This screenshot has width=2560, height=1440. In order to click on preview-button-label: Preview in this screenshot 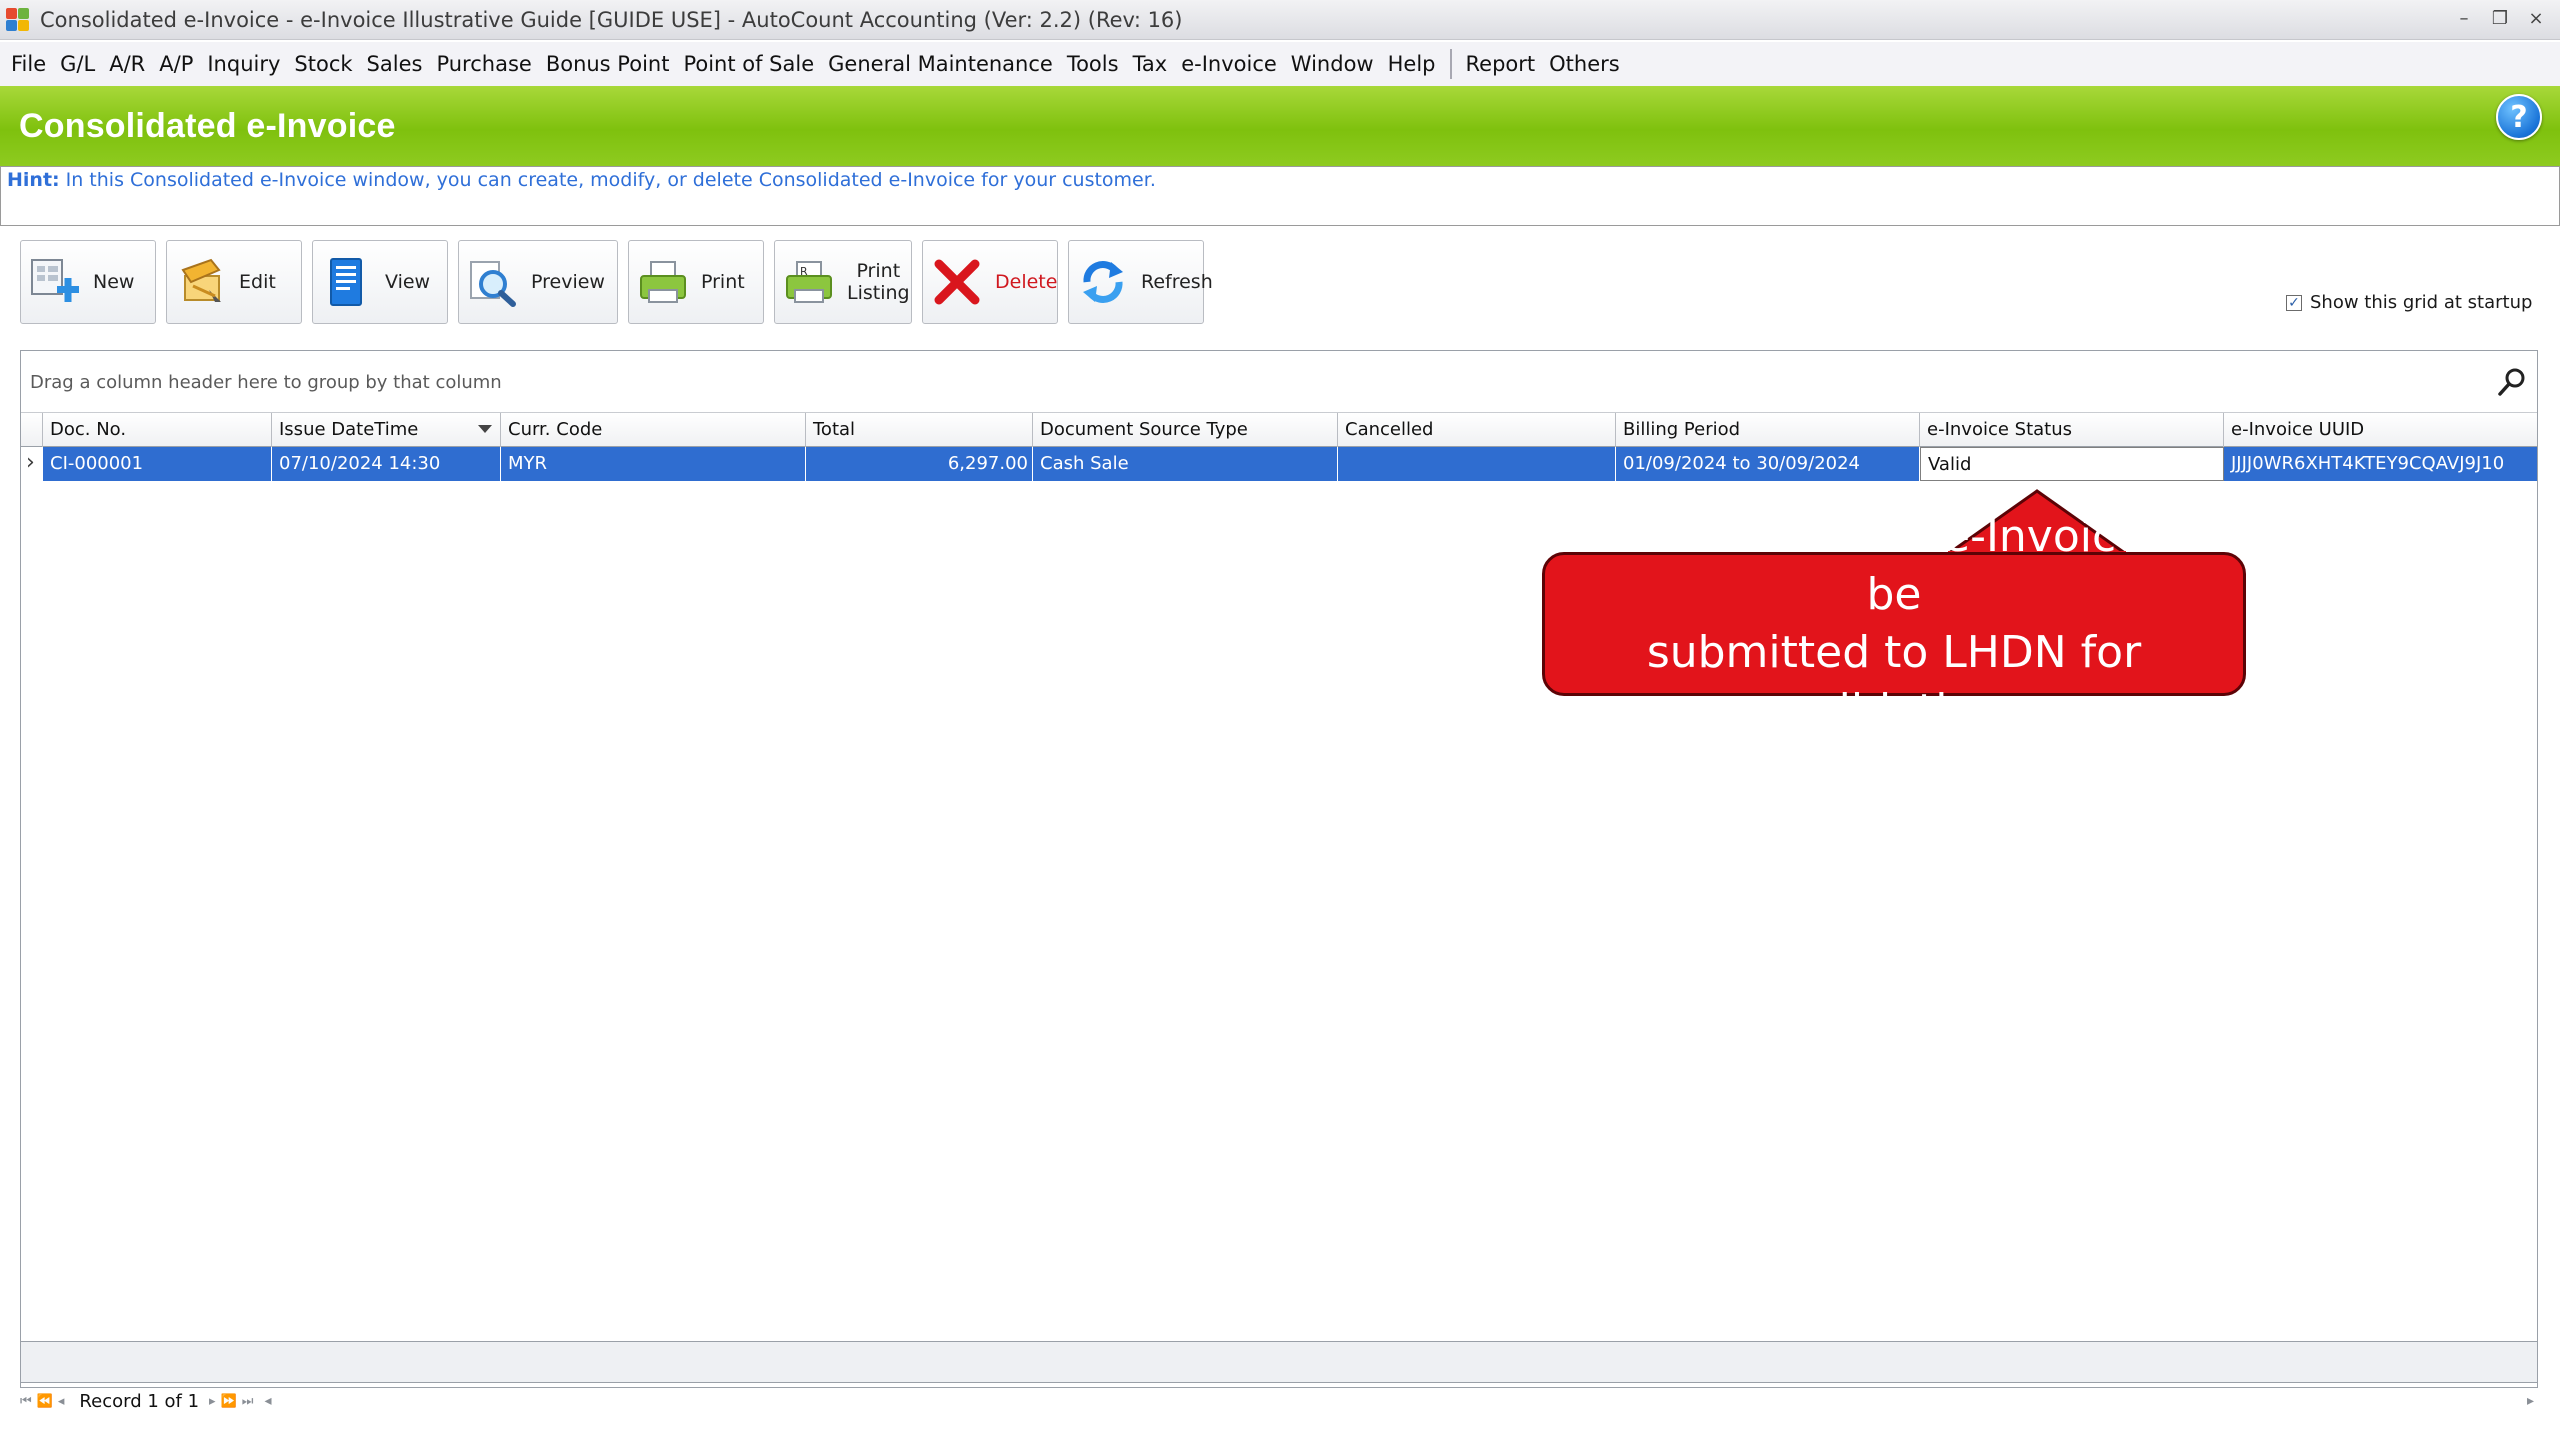, I will do `click(568, 282)`.